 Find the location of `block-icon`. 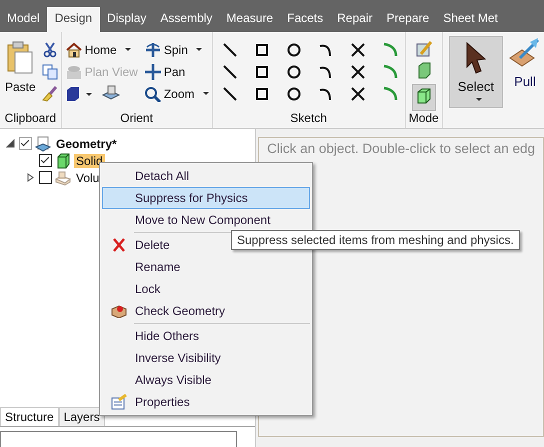

block-icon is located at coordinates (63, 178).